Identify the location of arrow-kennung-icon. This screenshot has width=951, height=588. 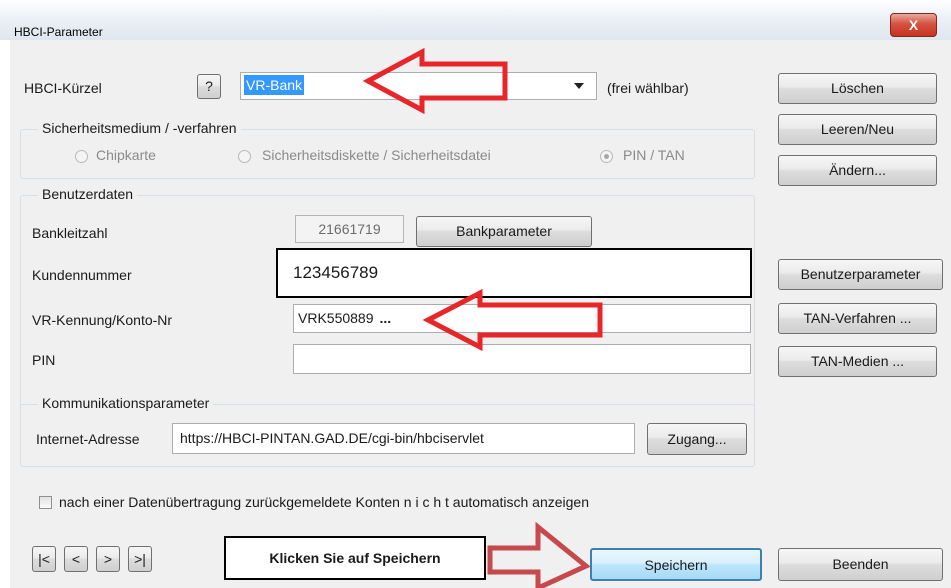
(512, 320).